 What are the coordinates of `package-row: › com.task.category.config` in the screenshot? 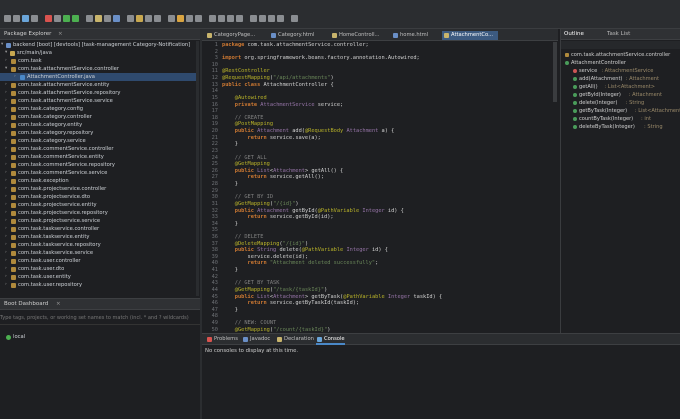 It's located at (98, 109).